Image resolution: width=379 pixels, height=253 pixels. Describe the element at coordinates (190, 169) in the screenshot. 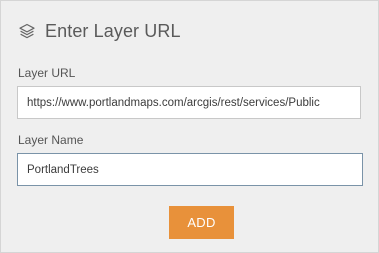

I see `layer-name-input` at that location.